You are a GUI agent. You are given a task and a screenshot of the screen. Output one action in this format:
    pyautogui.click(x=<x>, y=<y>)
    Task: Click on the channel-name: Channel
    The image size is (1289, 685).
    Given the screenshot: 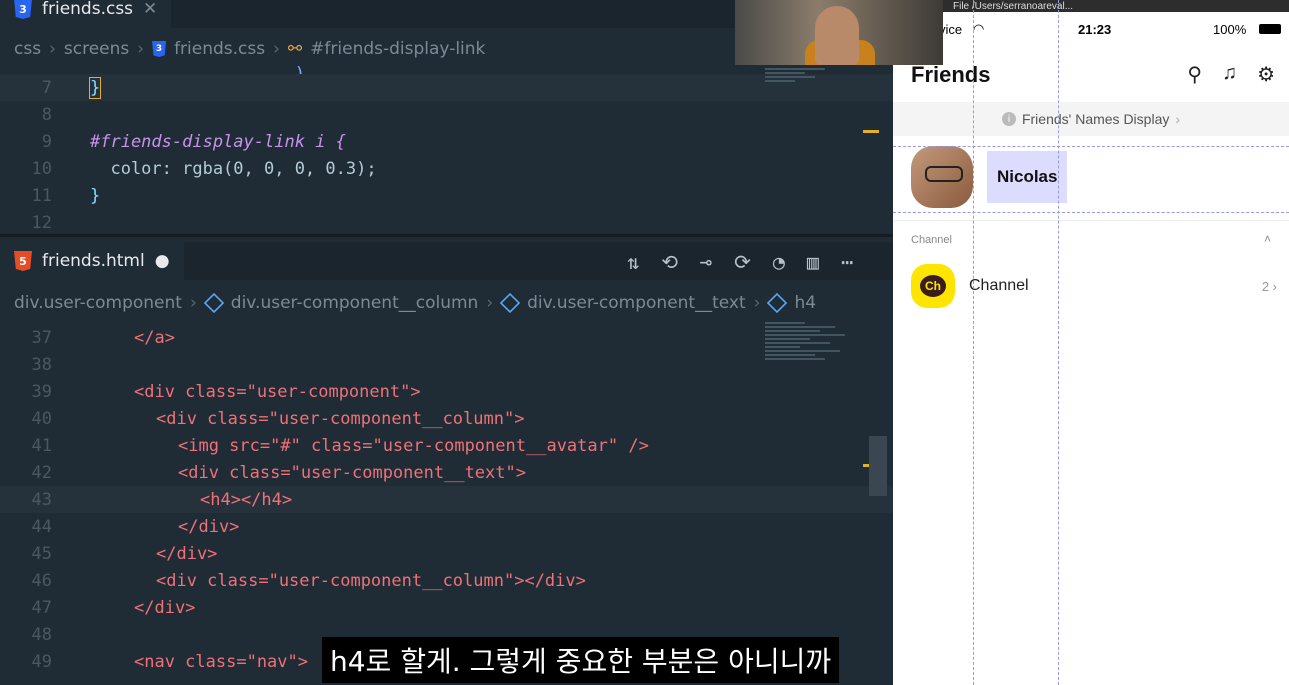 What is the action you would take?
    pyautogui.click(x=999, y=285)
    